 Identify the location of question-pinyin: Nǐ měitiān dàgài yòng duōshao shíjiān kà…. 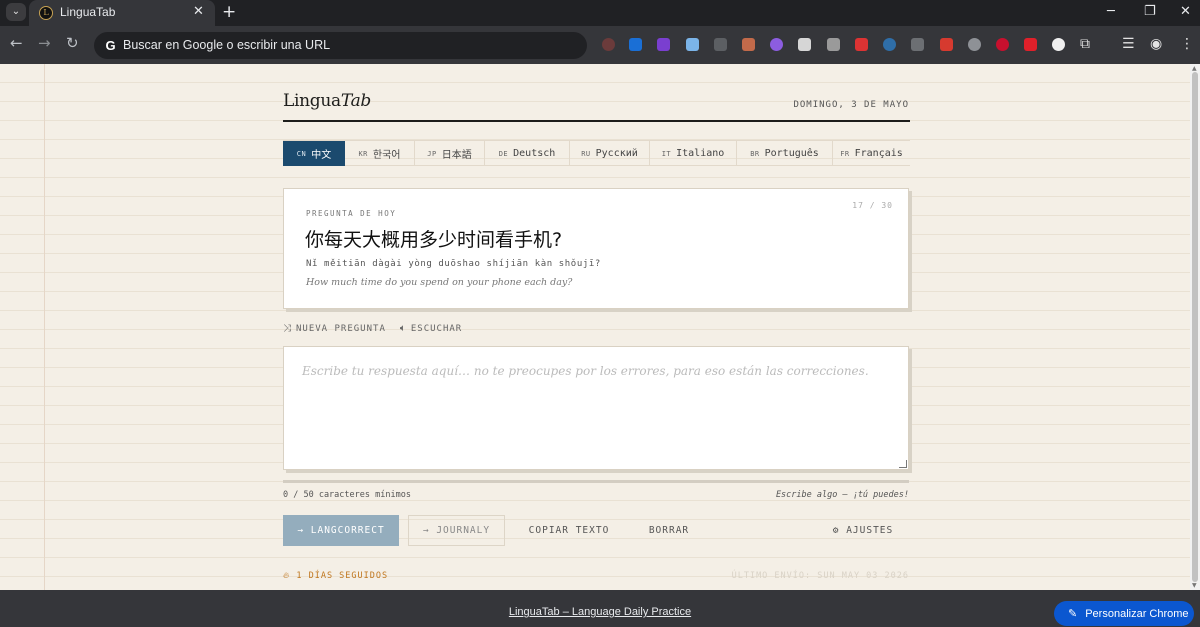
(453, 264).